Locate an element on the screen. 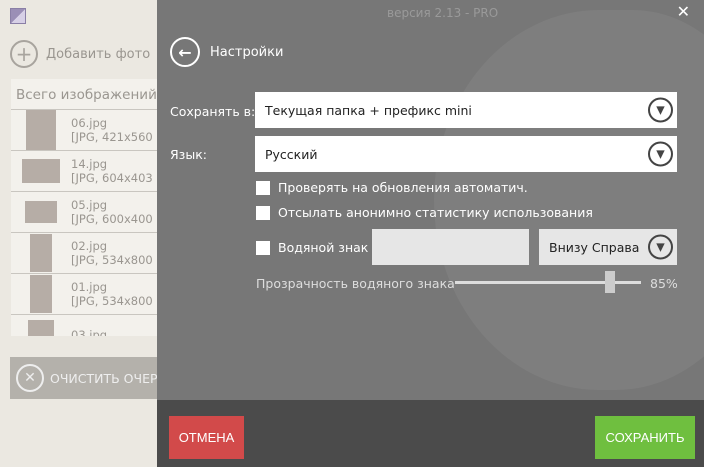  file-name: 01.jpg is located at coordinates (89, 287).